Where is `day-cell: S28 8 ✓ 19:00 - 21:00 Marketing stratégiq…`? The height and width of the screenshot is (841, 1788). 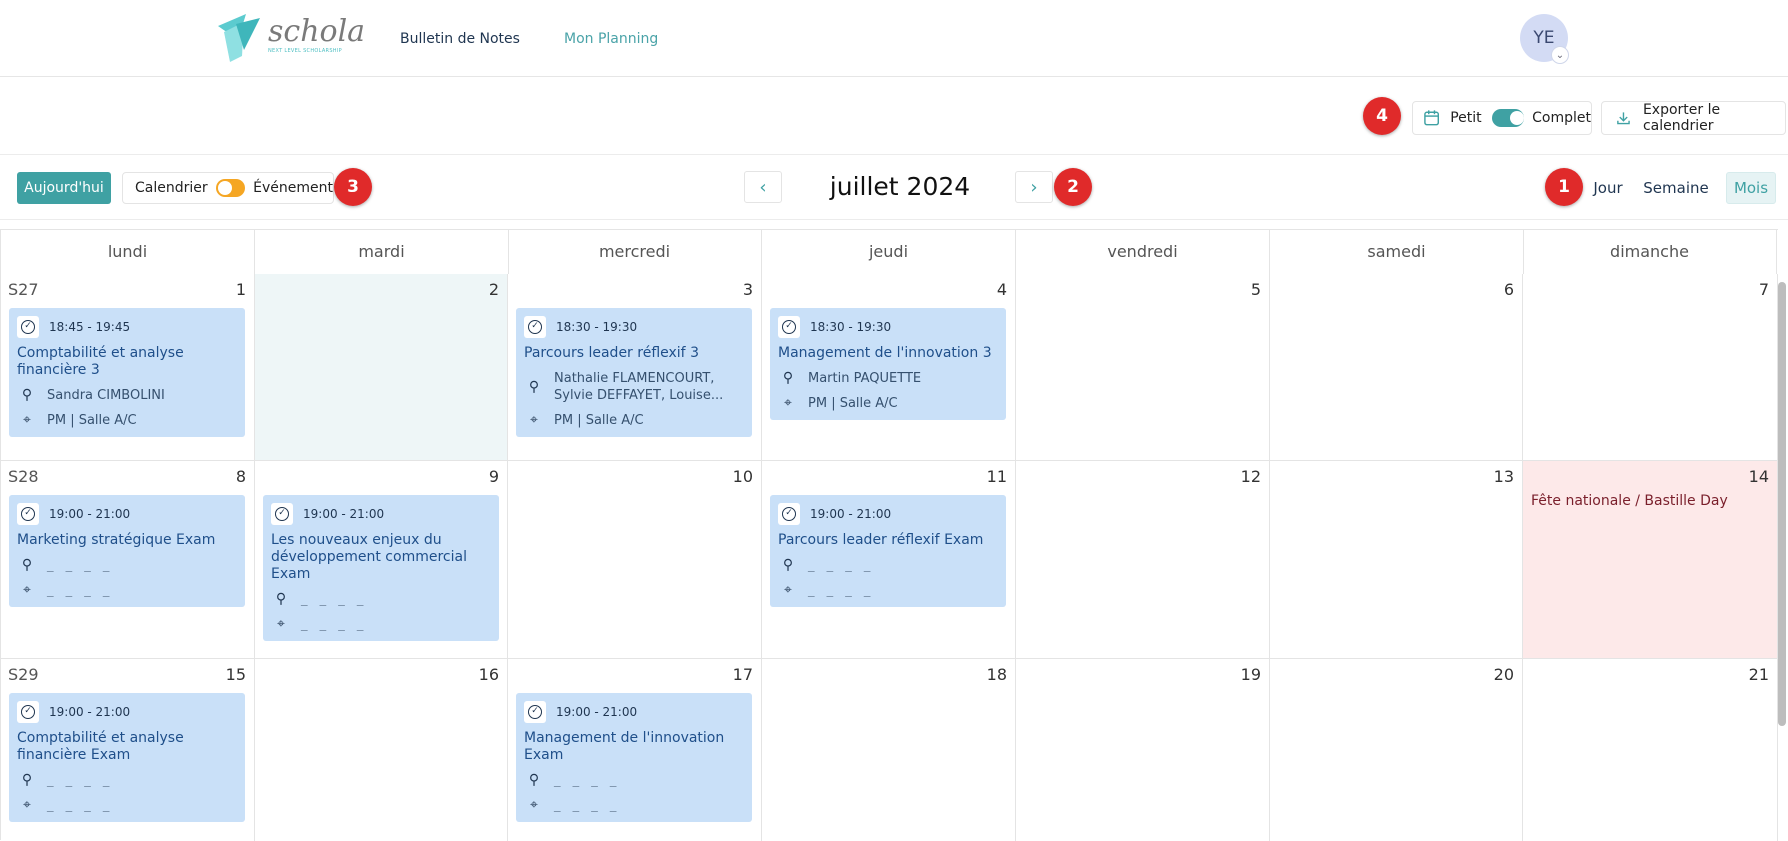 day-cell: S28 8 ✓ 19:00 - 21:00 Marketing stratégiq… is located at coordinates (128, 560).